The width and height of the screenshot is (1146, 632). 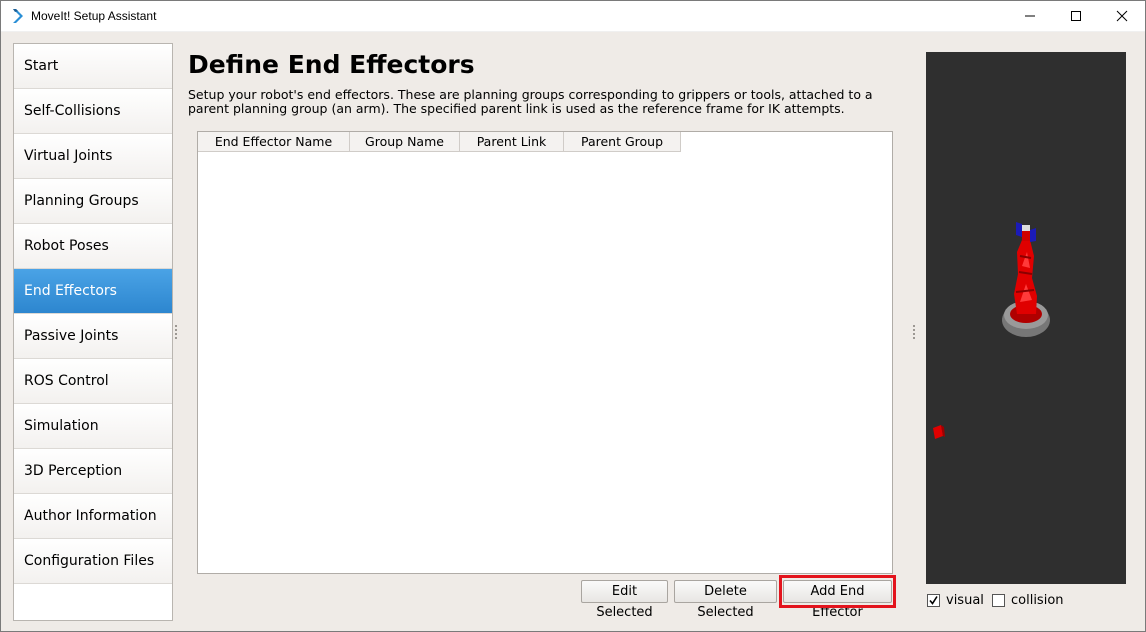 I want to click on sidebar-item-robot-poses: Robot Poses, so click(x=93, y=246).